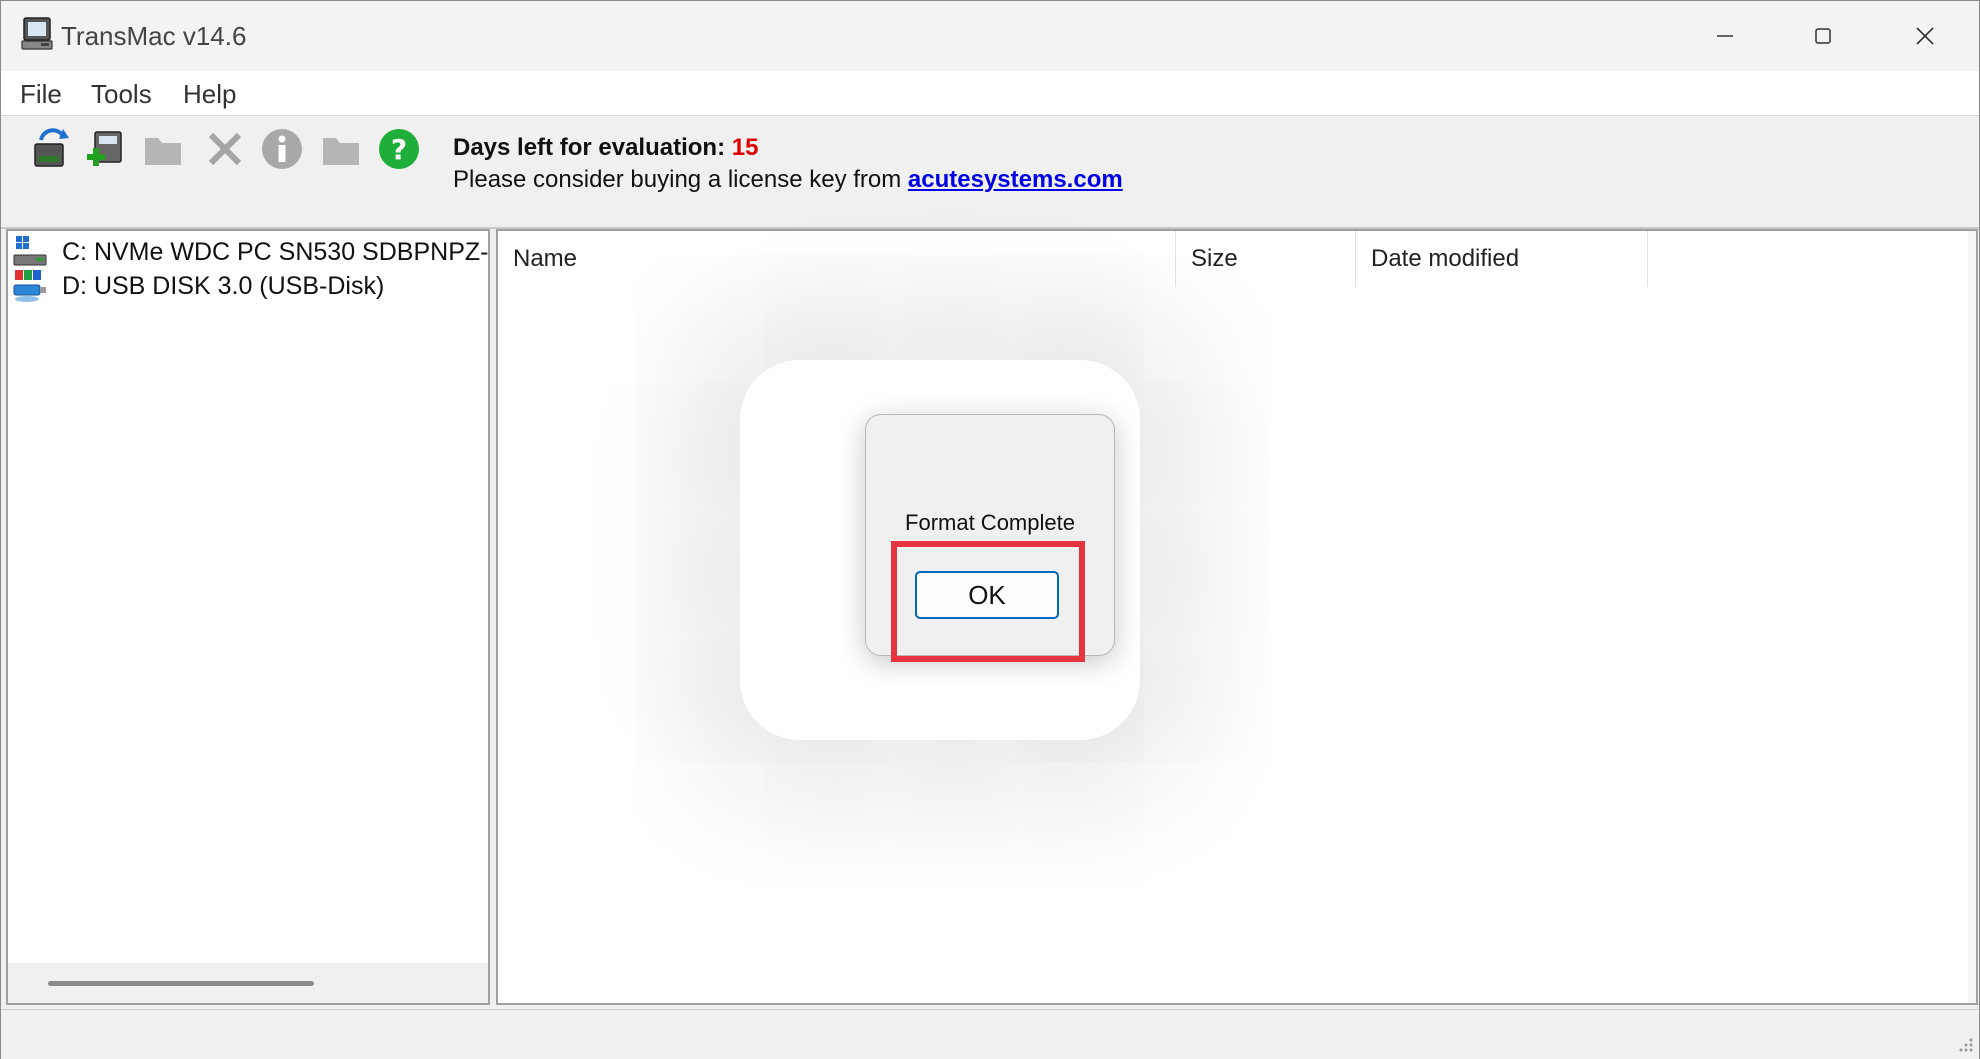  I want to click on help-icon: ?, so click(399, 149).